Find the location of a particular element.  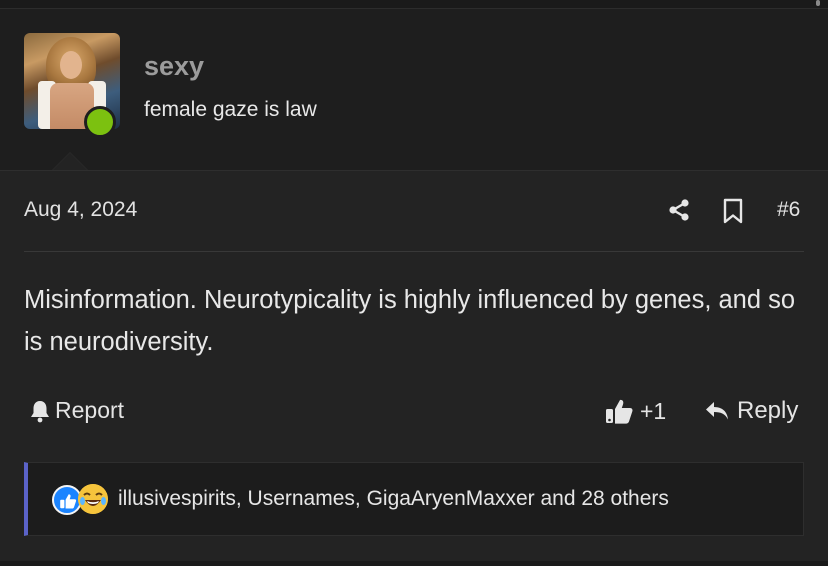

user-title: female gaze is law is located at coordinates (230, 109).